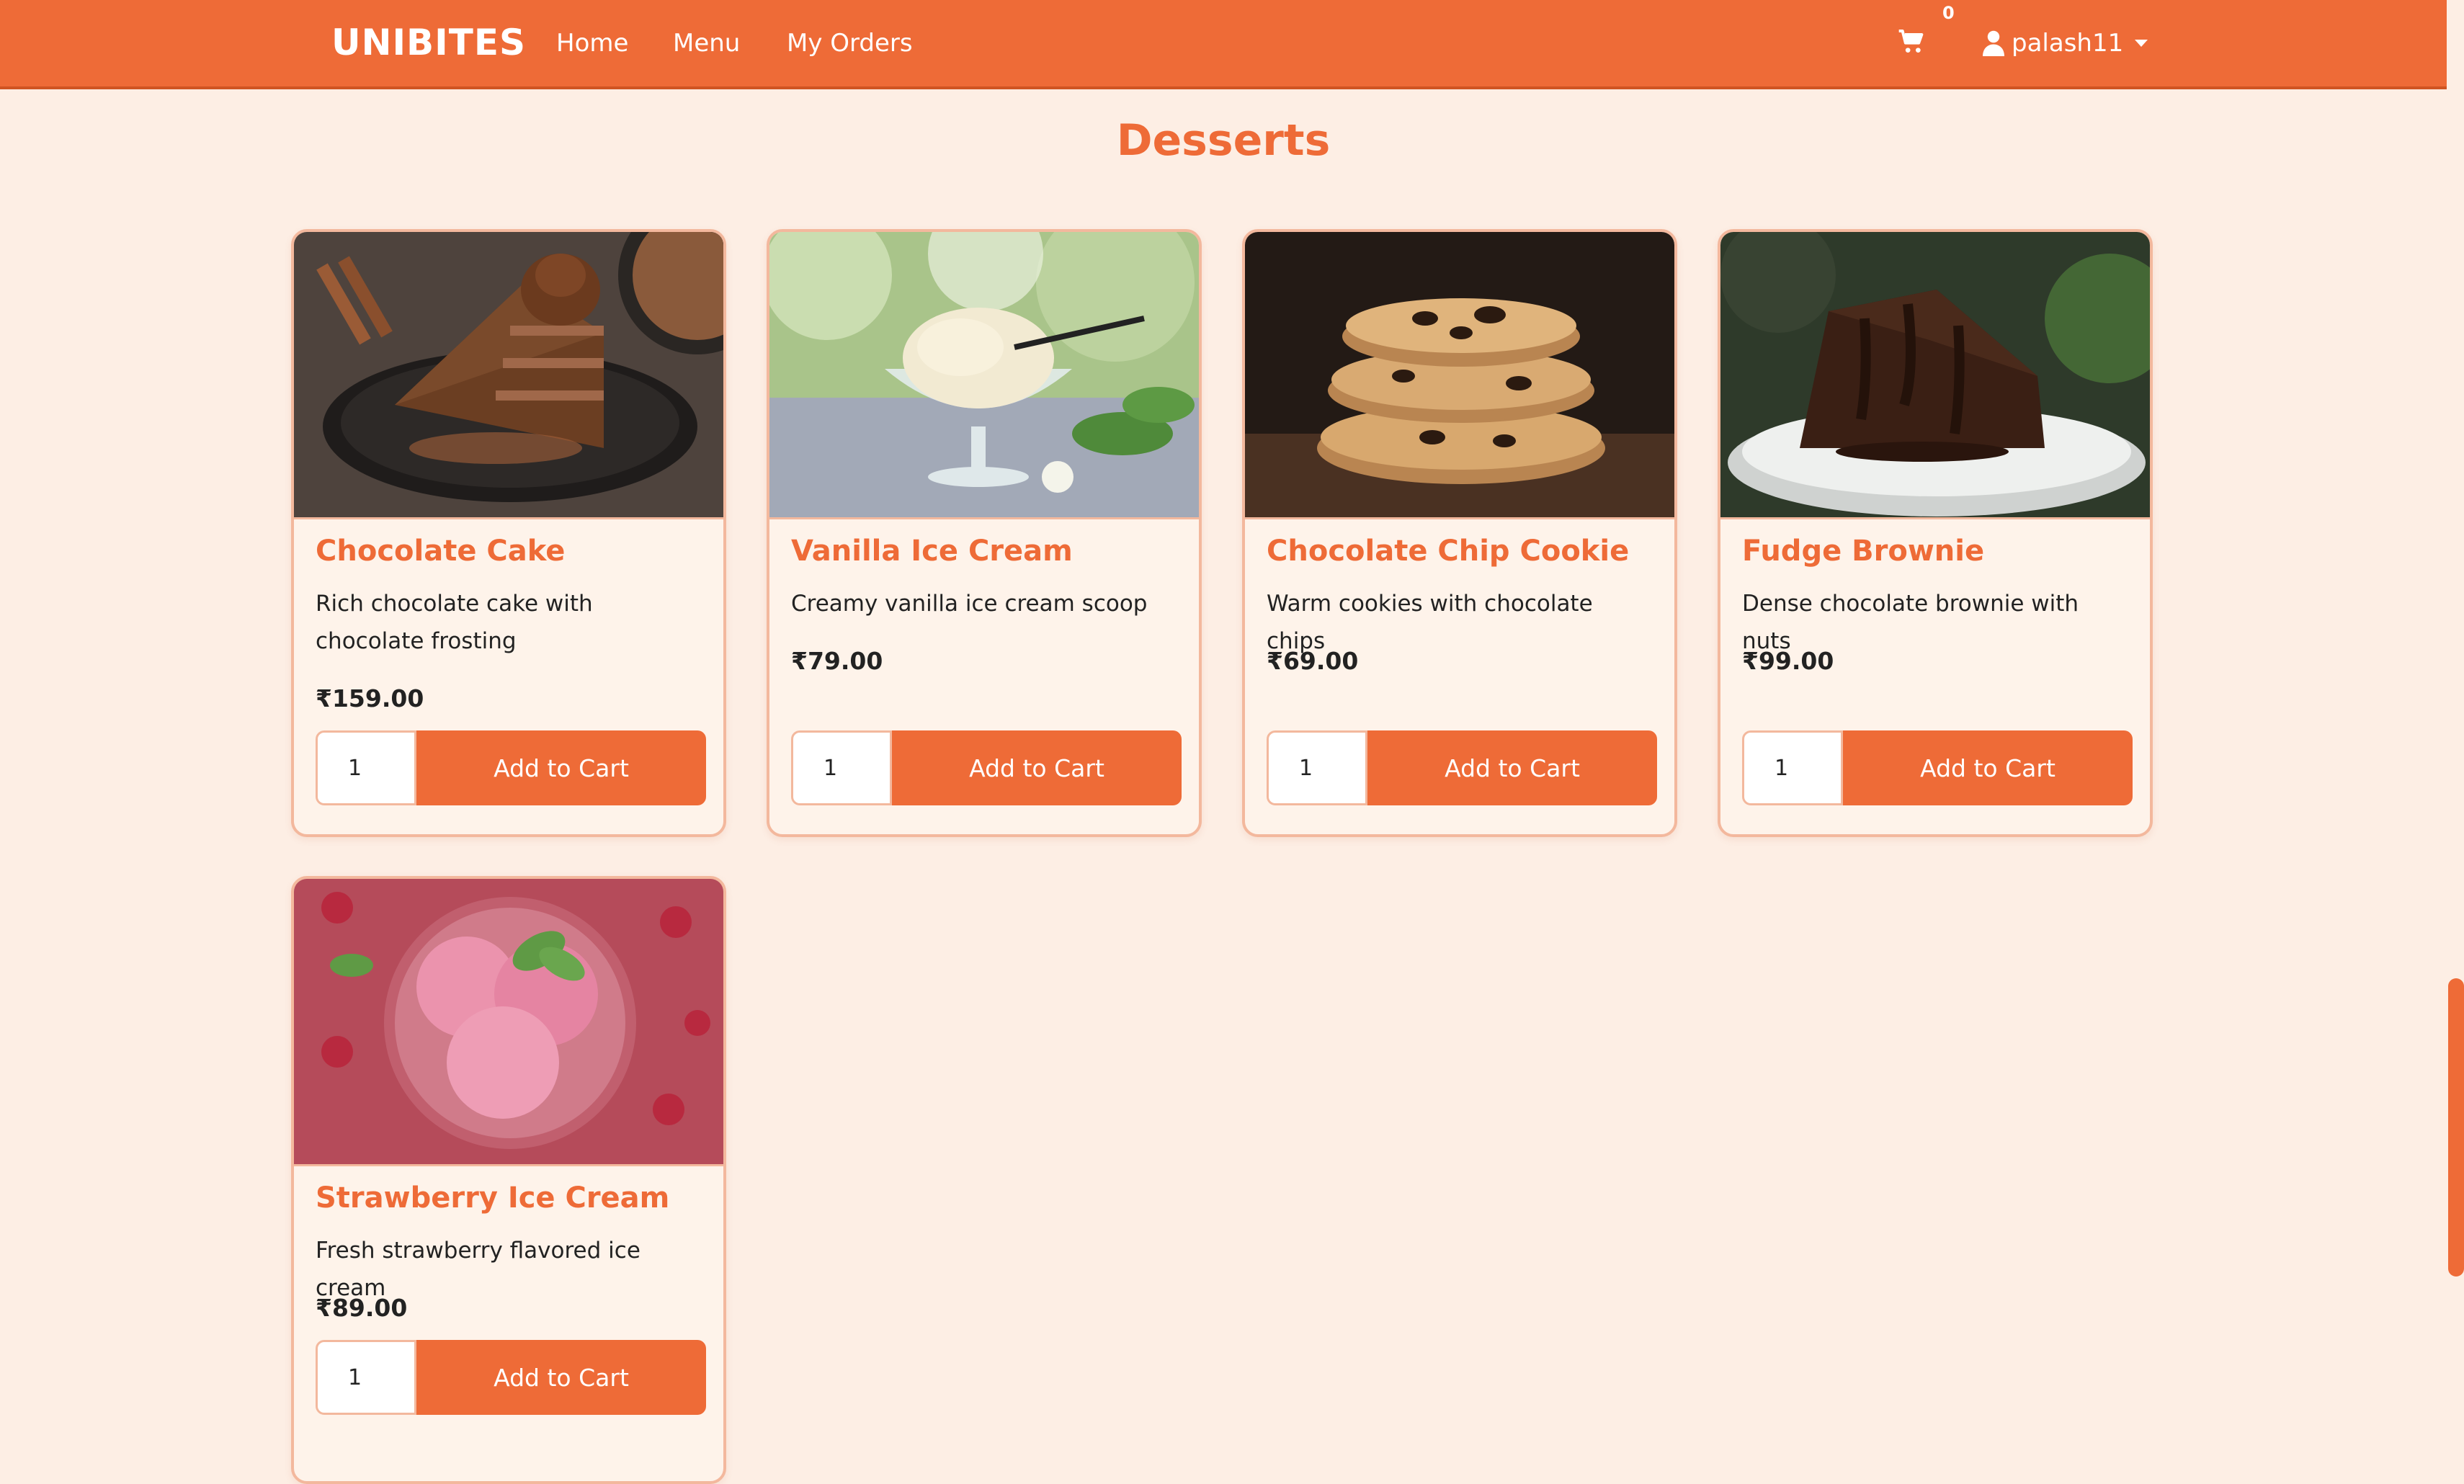 The width and height of the screenshot is (2464, 1484). I want to click on product-name: Fudge Brownie, so click(1863, 551).